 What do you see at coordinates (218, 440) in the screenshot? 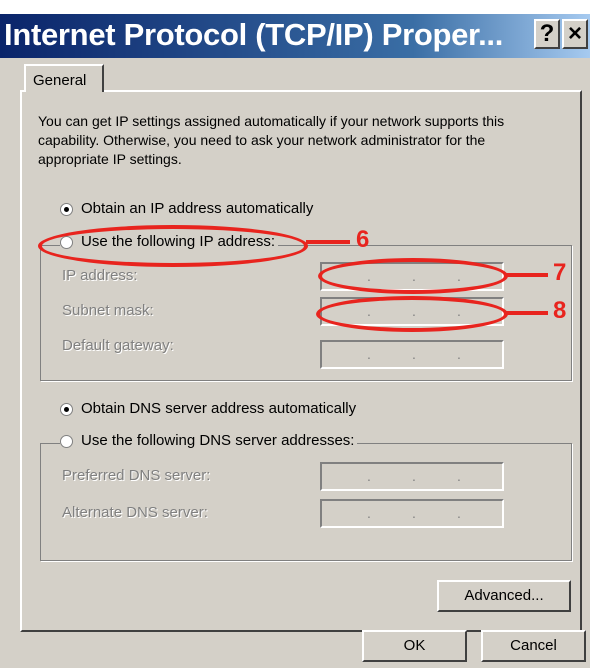
I see `use-following-dns-label: Use the following DNS server addresses:` at bounding box center [218, 440].